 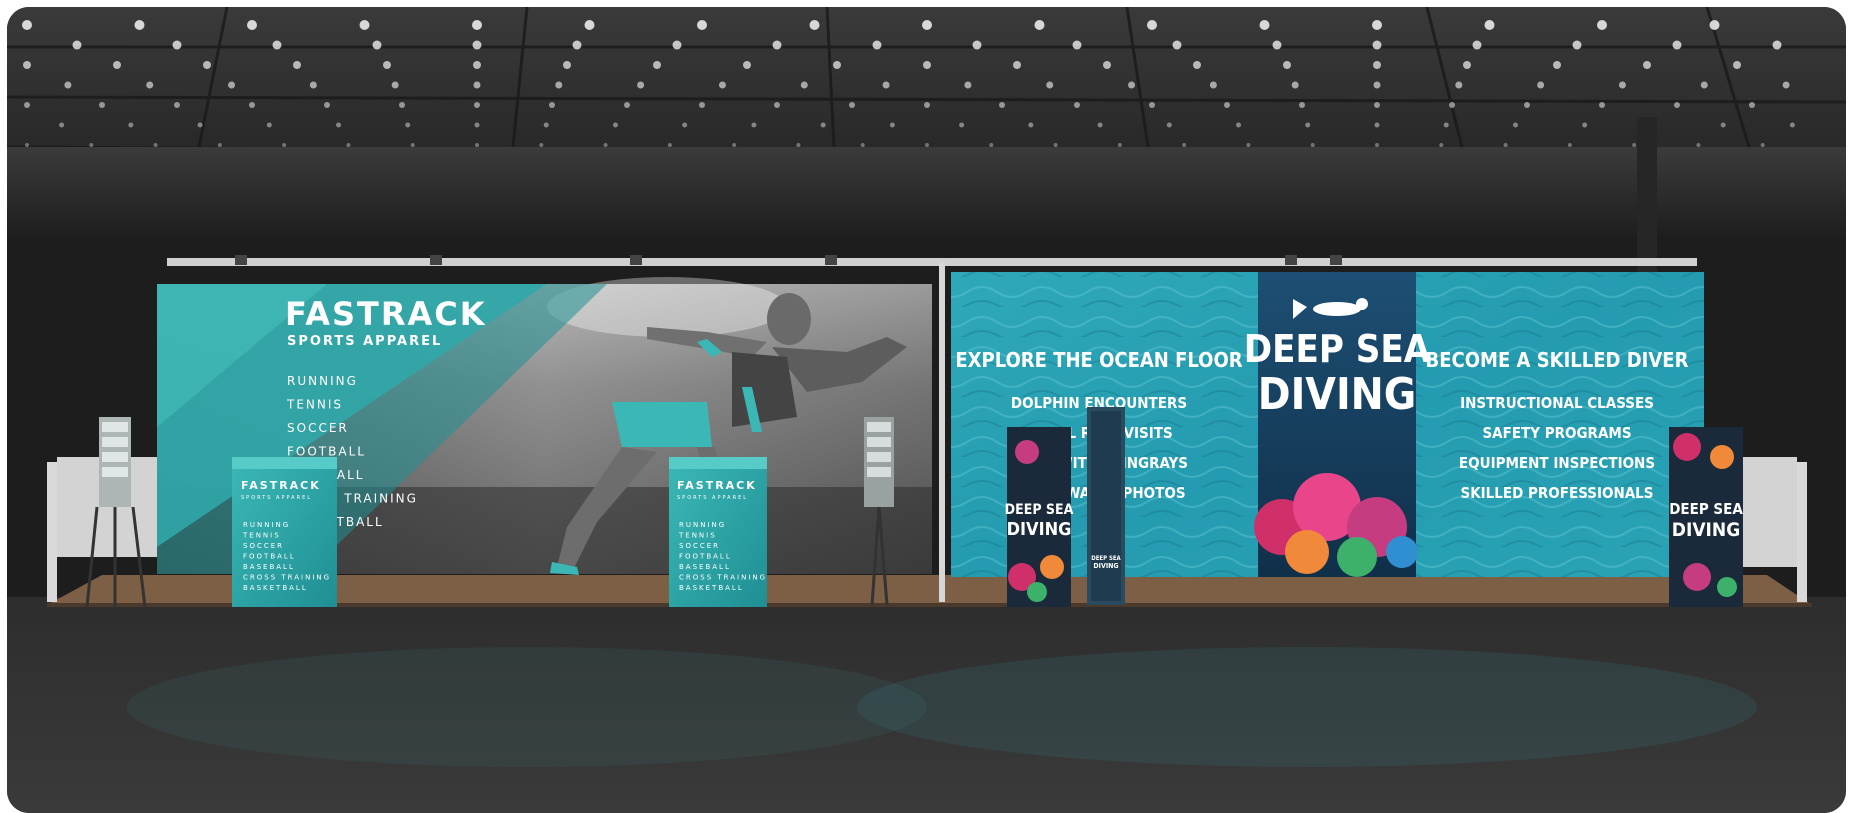 I want to click on counter-middle-item-0: RUNNING, so click(x=702, y=525).